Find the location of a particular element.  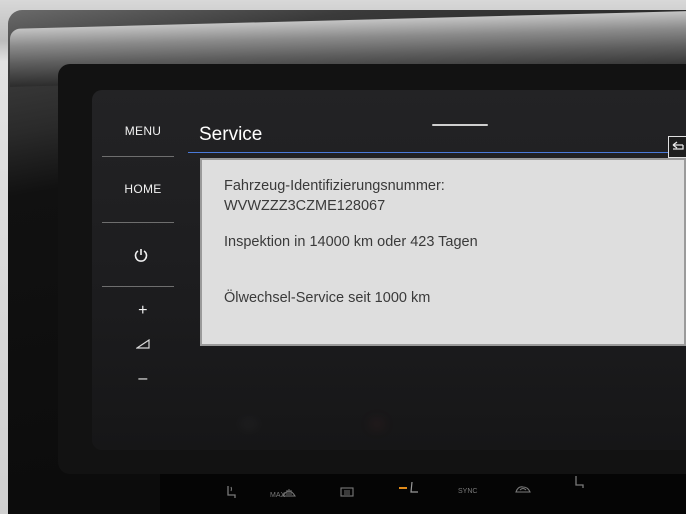

oil-service-text: Ölwechsel-Service seit 1000 km is located at coordinates (327, 298).